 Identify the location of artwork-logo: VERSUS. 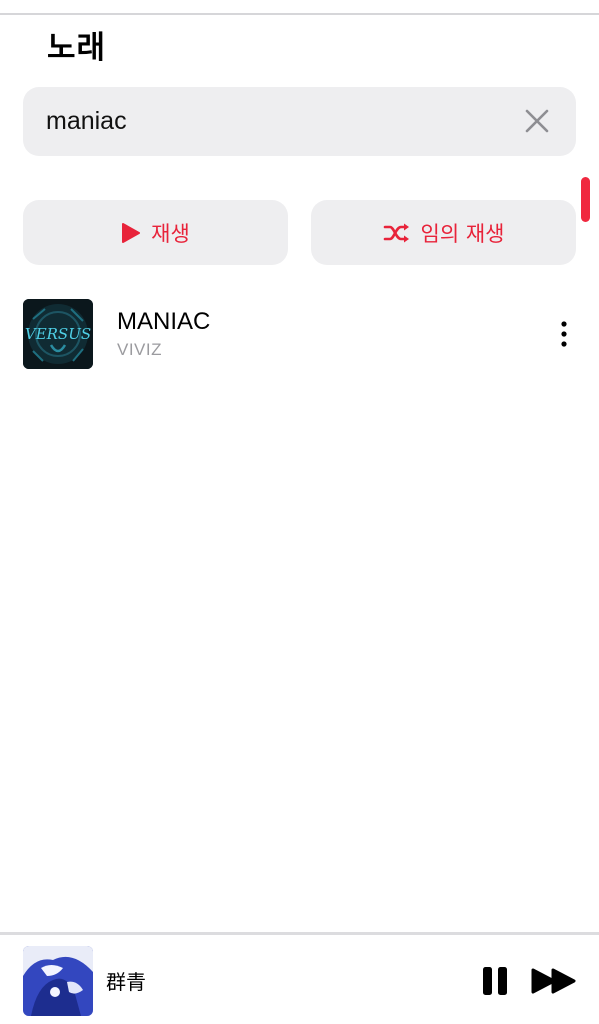
(58, 334).